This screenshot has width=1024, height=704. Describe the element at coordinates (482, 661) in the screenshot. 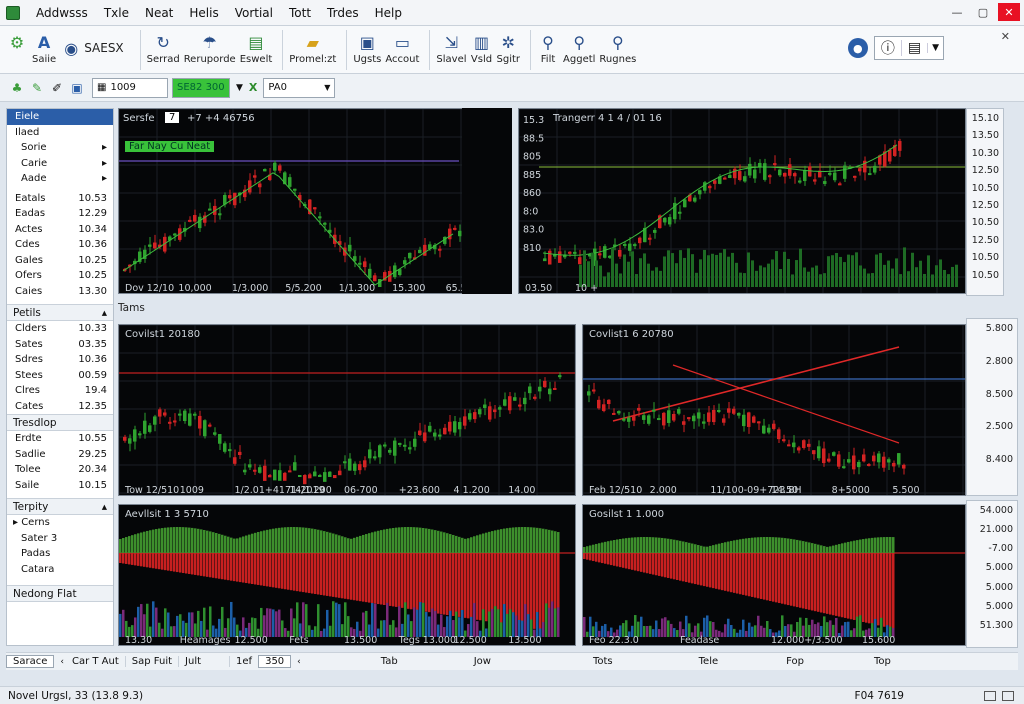

I see `tab-8: Jow` at that location.